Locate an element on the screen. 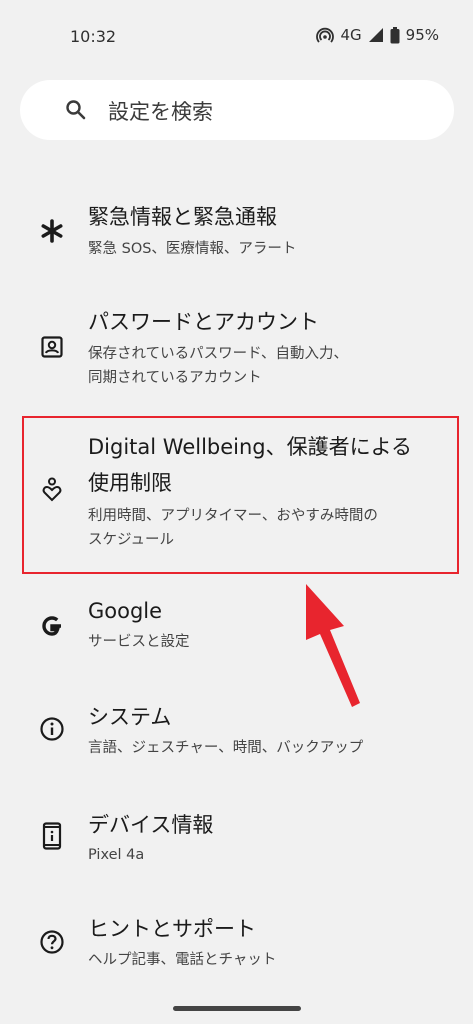  info-icon is located at coordinates (52, 729).